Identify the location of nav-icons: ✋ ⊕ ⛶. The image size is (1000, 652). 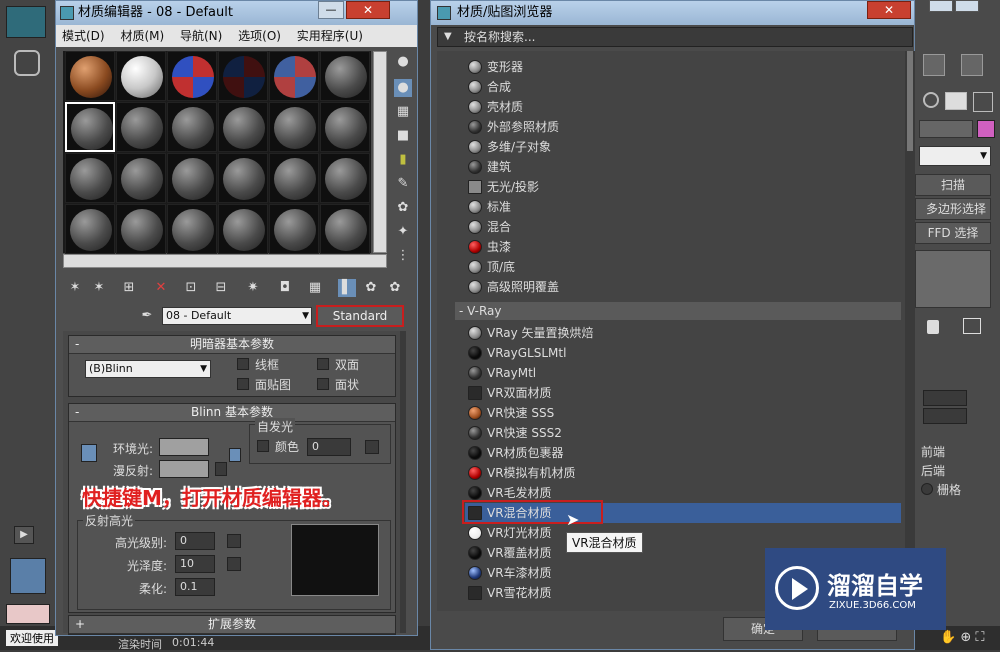
(968, 638).